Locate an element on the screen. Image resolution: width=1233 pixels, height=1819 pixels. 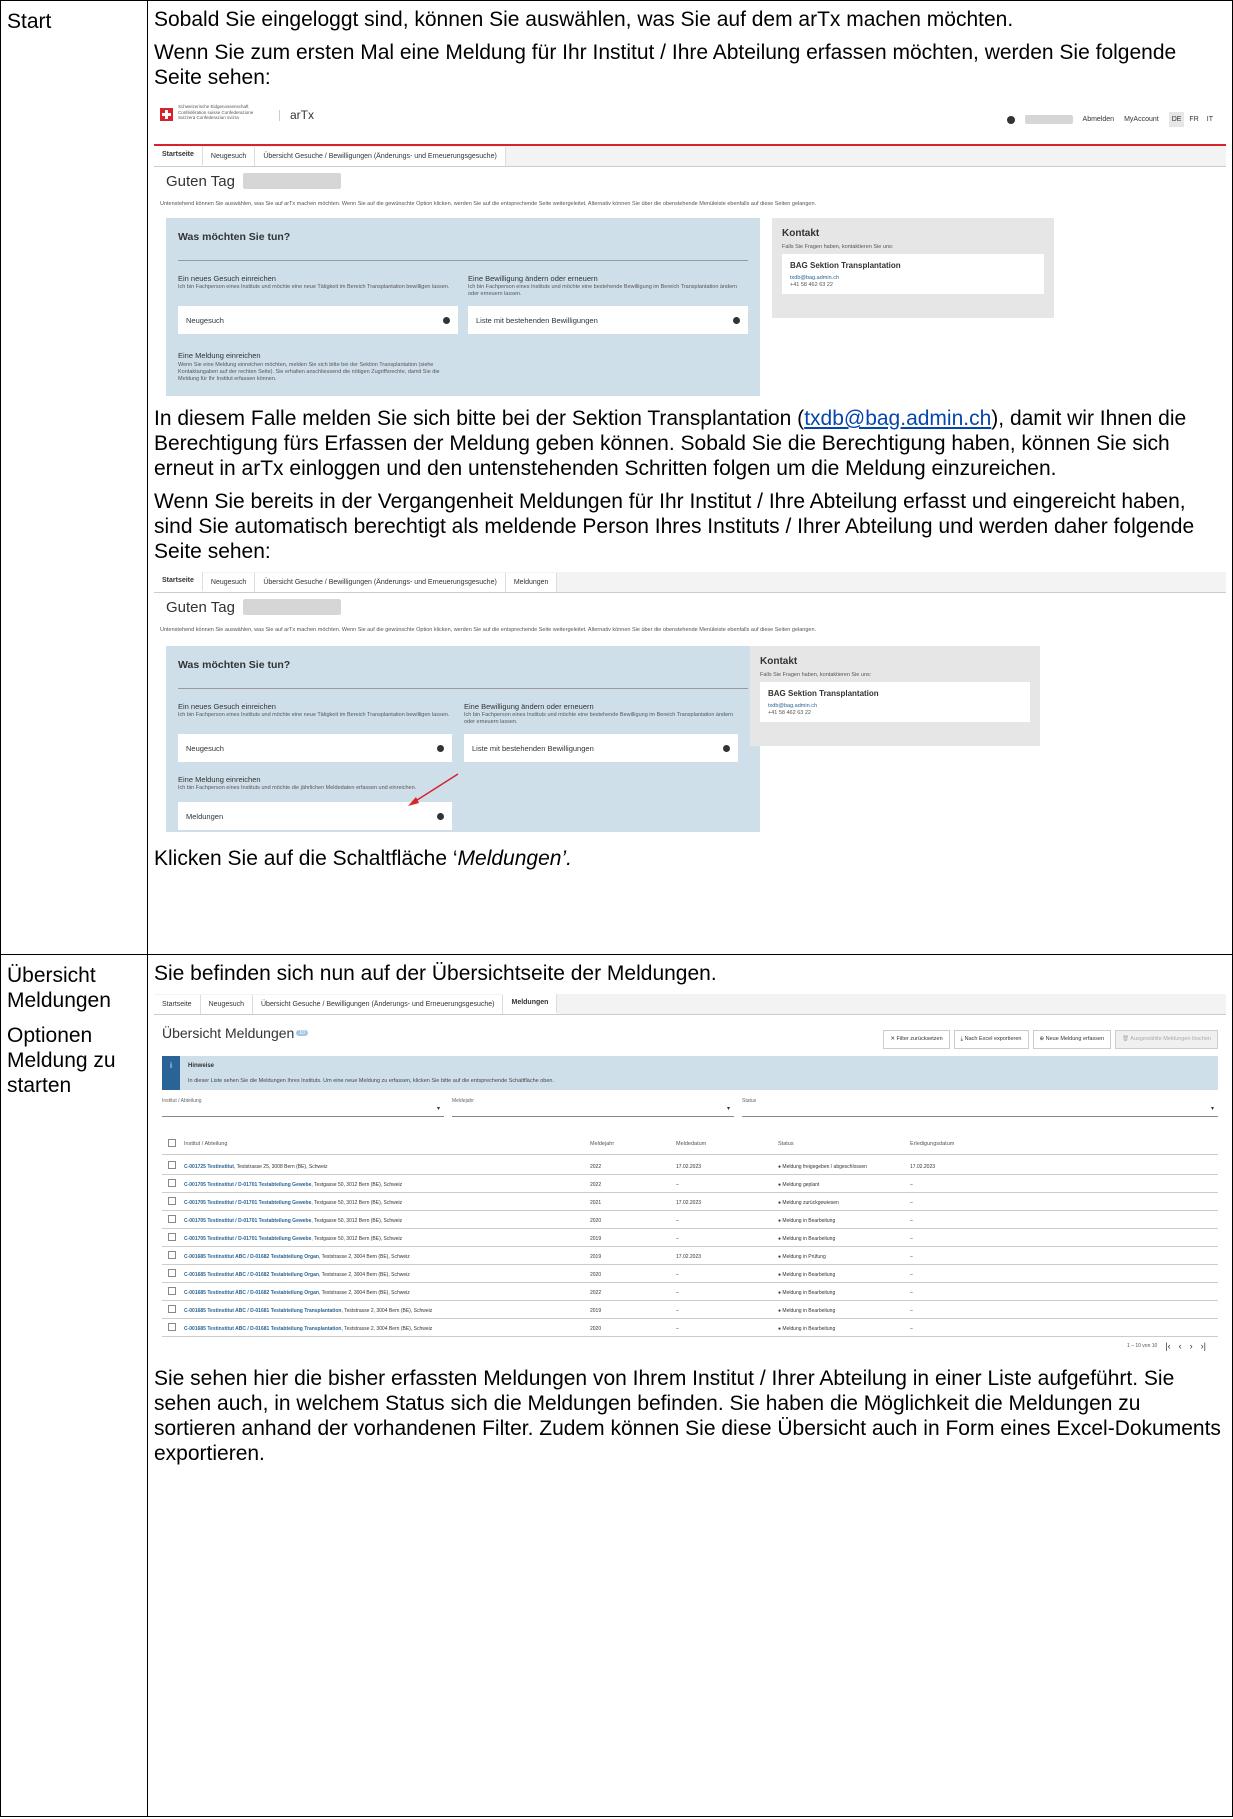
logout-link: Abmelden is located at coordinates (1099, 119).